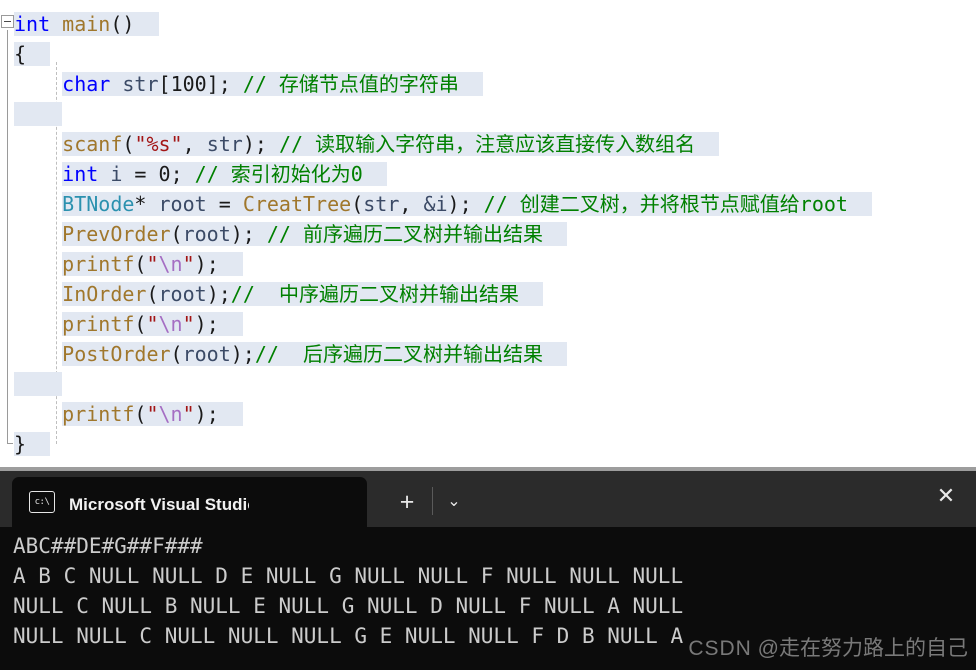  I want to click on code-token-str: "%s", so click(158, 144).